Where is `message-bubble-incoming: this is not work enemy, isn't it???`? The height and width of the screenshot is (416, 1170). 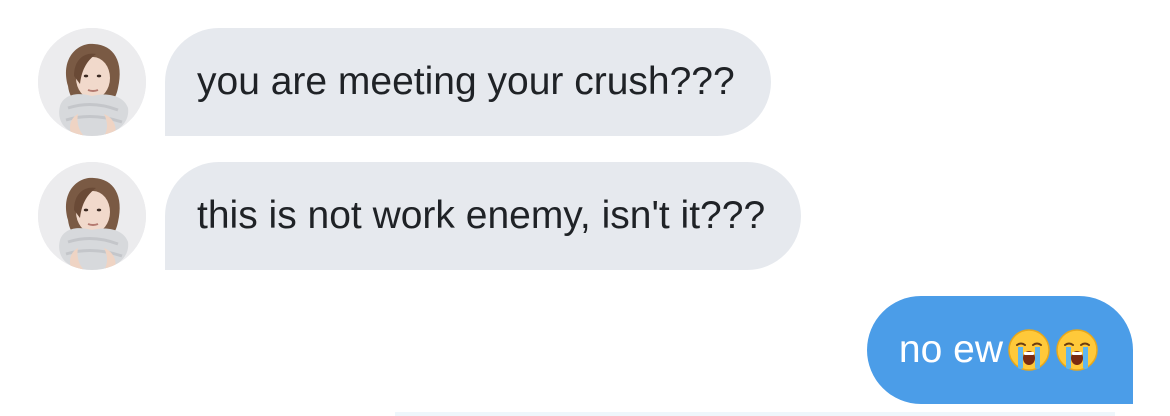
message-bubble-incoming: this is not work enemy, isn't it??? is located at coordinates (483, 216).